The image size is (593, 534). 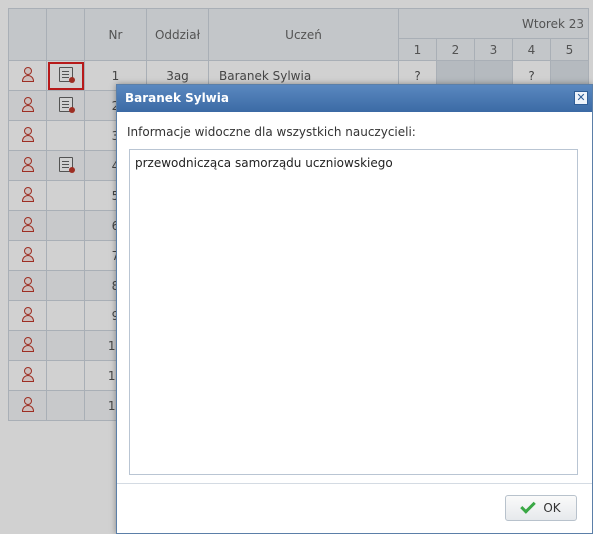 I want to click on ok-button-label: OK, so click(x=552, y=508).